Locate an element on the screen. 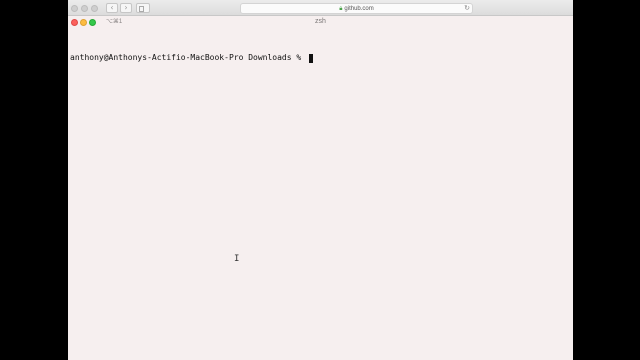 The image size is (640, 360). lock-icon: 🔒︎ is located at coordinates (341, 8).